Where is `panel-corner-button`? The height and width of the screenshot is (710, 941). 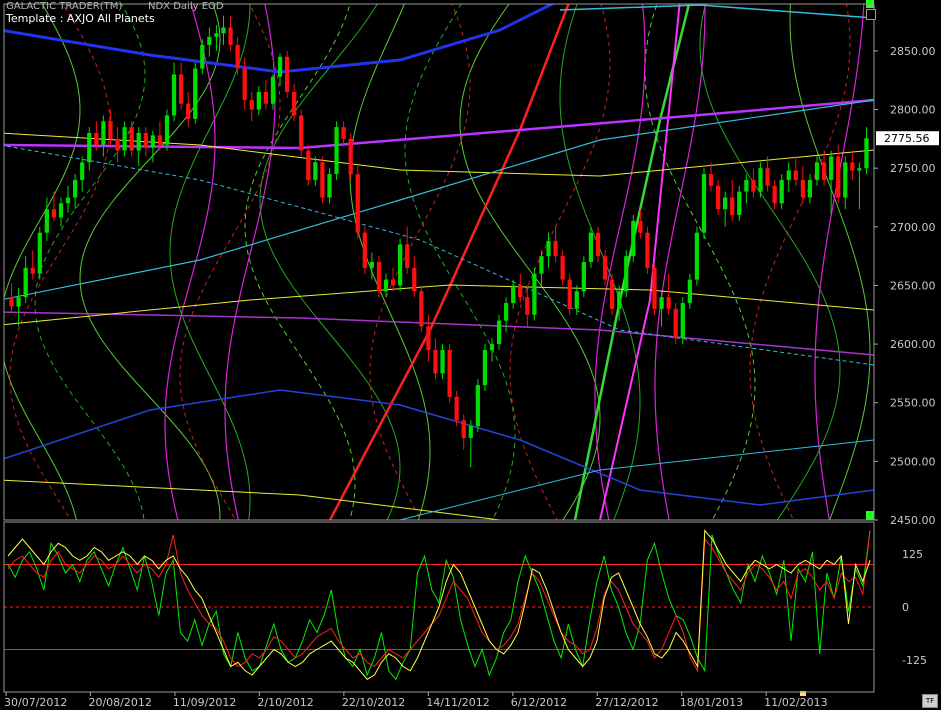
panel-corner-button is located at coordinates (871, 14).